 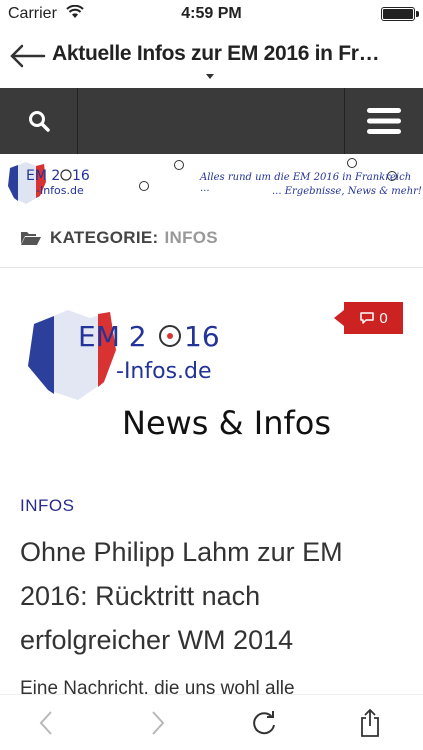 What do you see at coordinates (157, 686) in the screenshot?
I see `article-excerpt: Eine Nachricht, die uns wohl alle` at bounding box center [157, 686].